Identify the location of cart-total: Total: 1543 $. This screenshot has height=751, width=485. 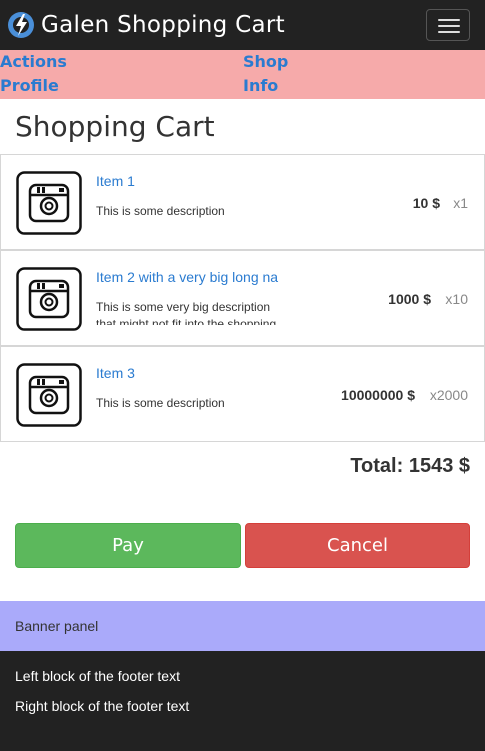
(410, 466).